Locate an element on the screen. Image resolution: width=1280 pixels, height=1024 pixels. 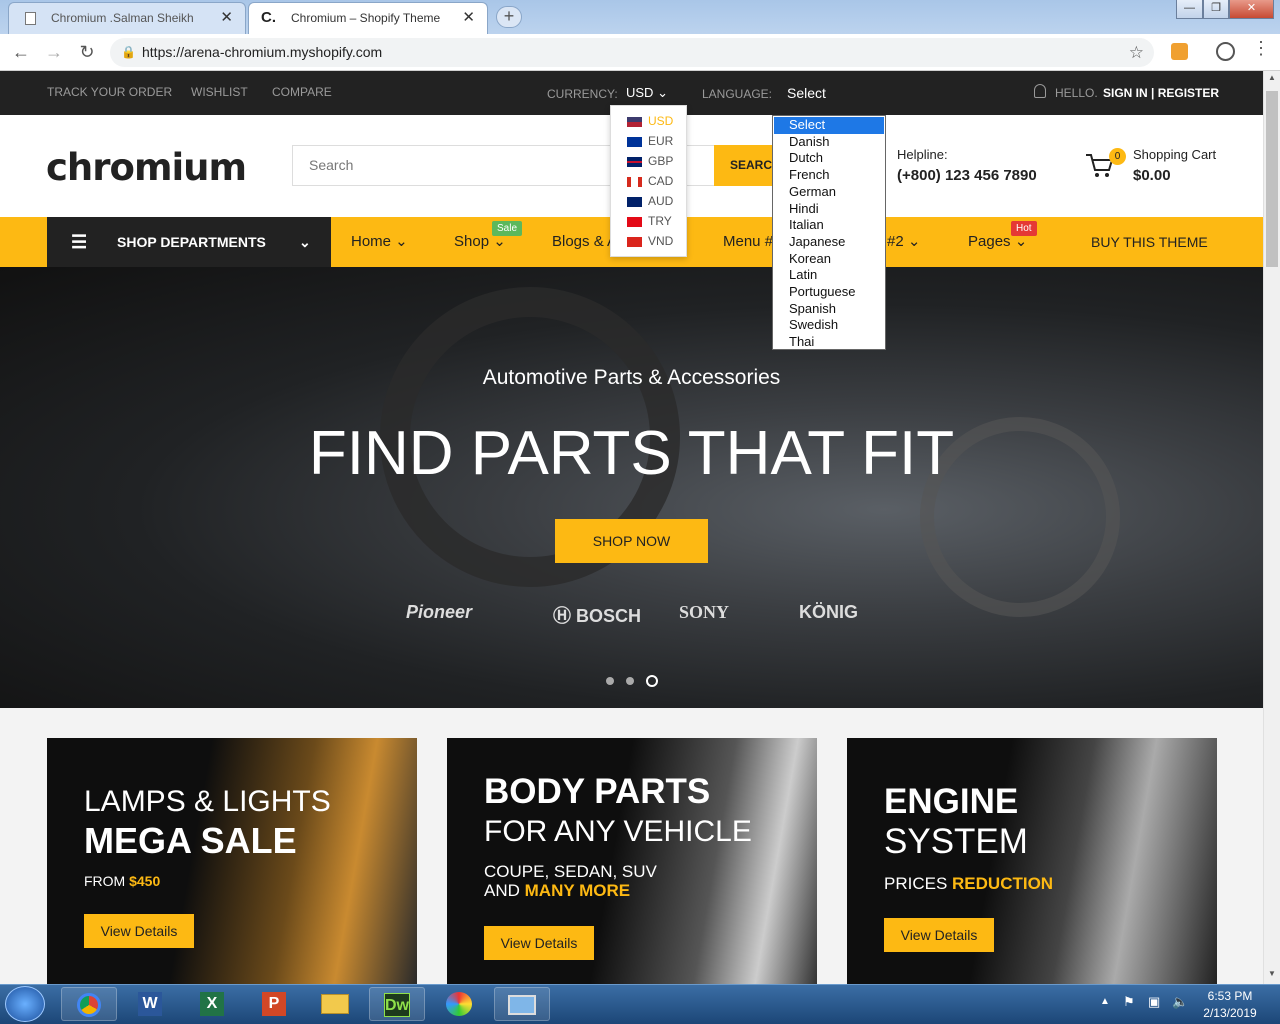
language-option: Hindi is located at coordinates (829, 209).